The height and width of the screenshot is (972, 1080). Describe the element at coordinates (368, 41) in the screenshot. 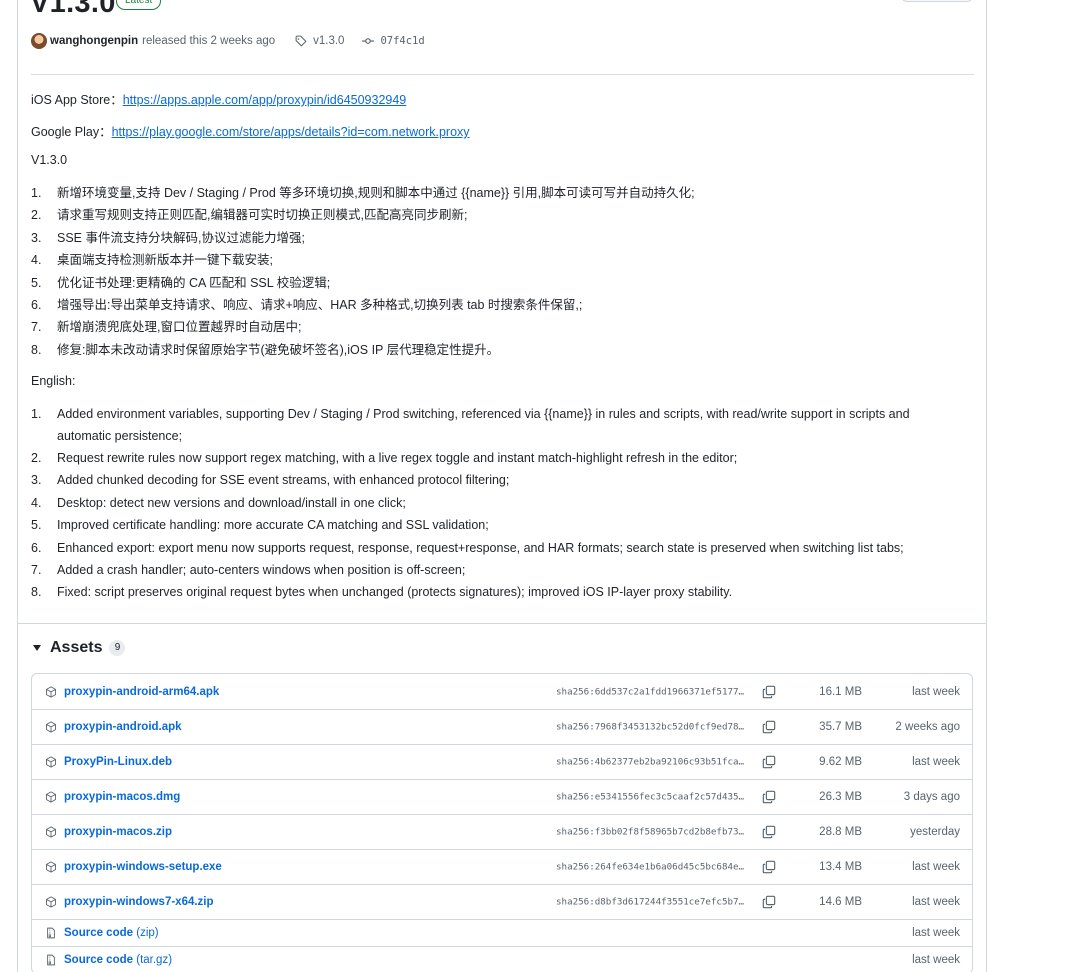

I see `commit-icon` at that location.